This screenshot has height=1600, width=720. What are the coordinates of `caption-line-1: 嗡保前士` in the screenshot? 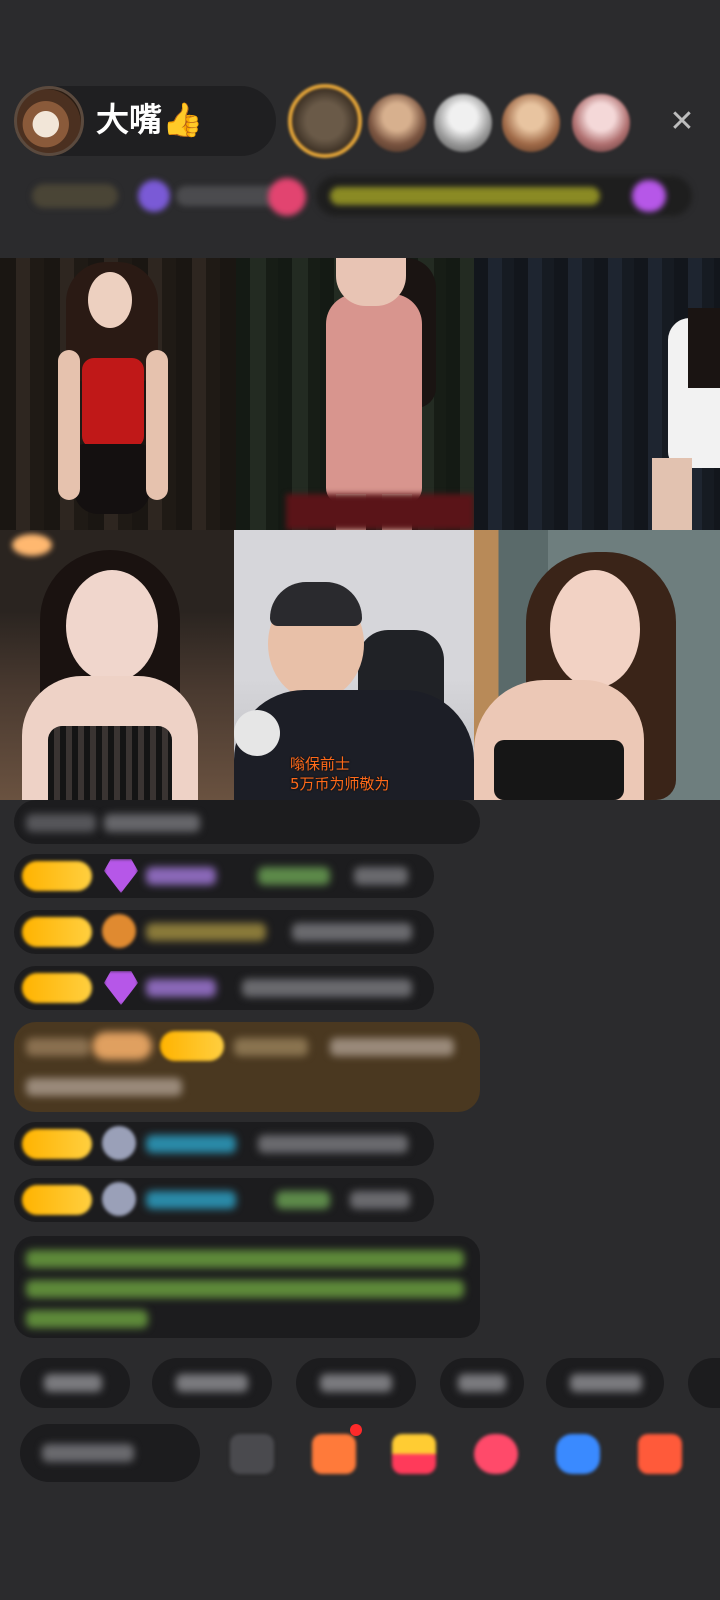 It's located at (320, 764).